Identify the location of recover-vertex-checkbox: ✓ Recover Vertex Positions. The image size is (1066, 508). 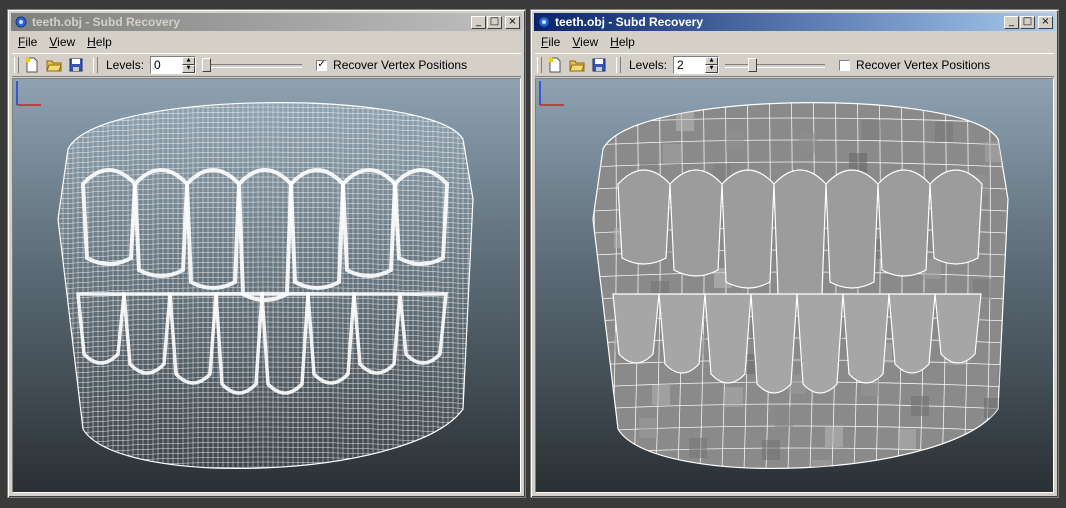
(391, 65).